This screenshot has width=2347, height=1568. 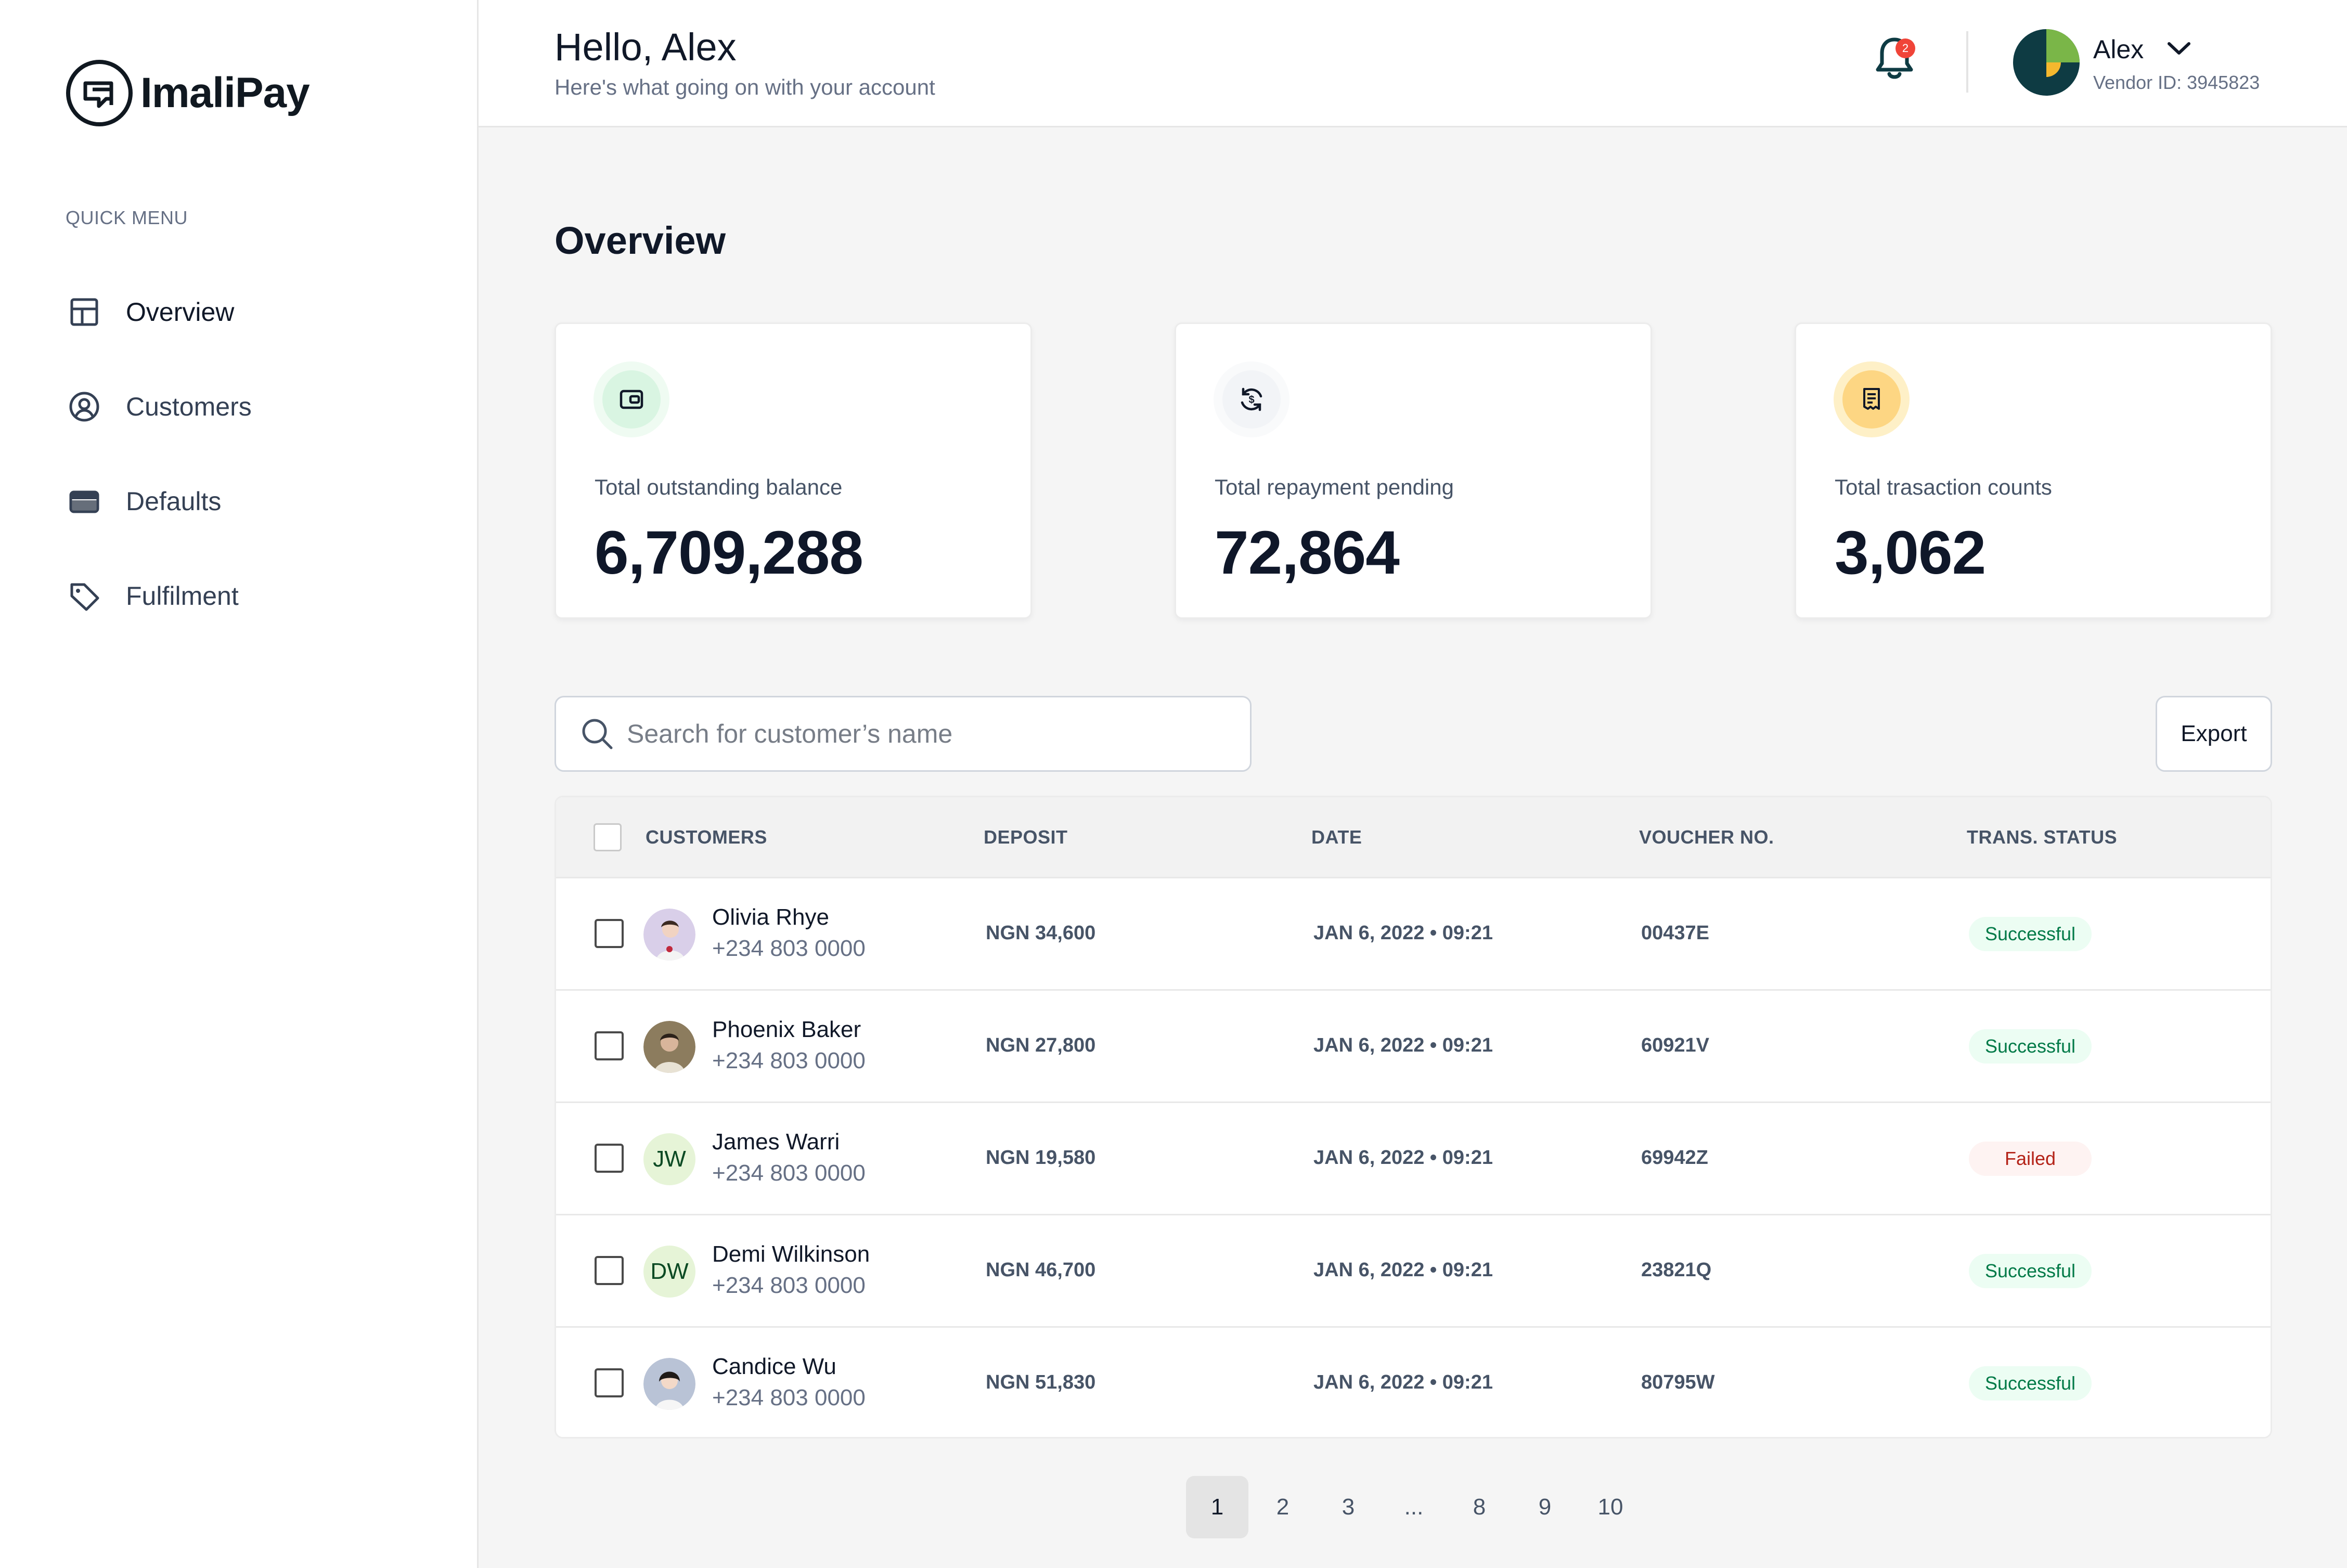 I want to click on sidebar-item-label: Overview, so click(x=181, y=312).